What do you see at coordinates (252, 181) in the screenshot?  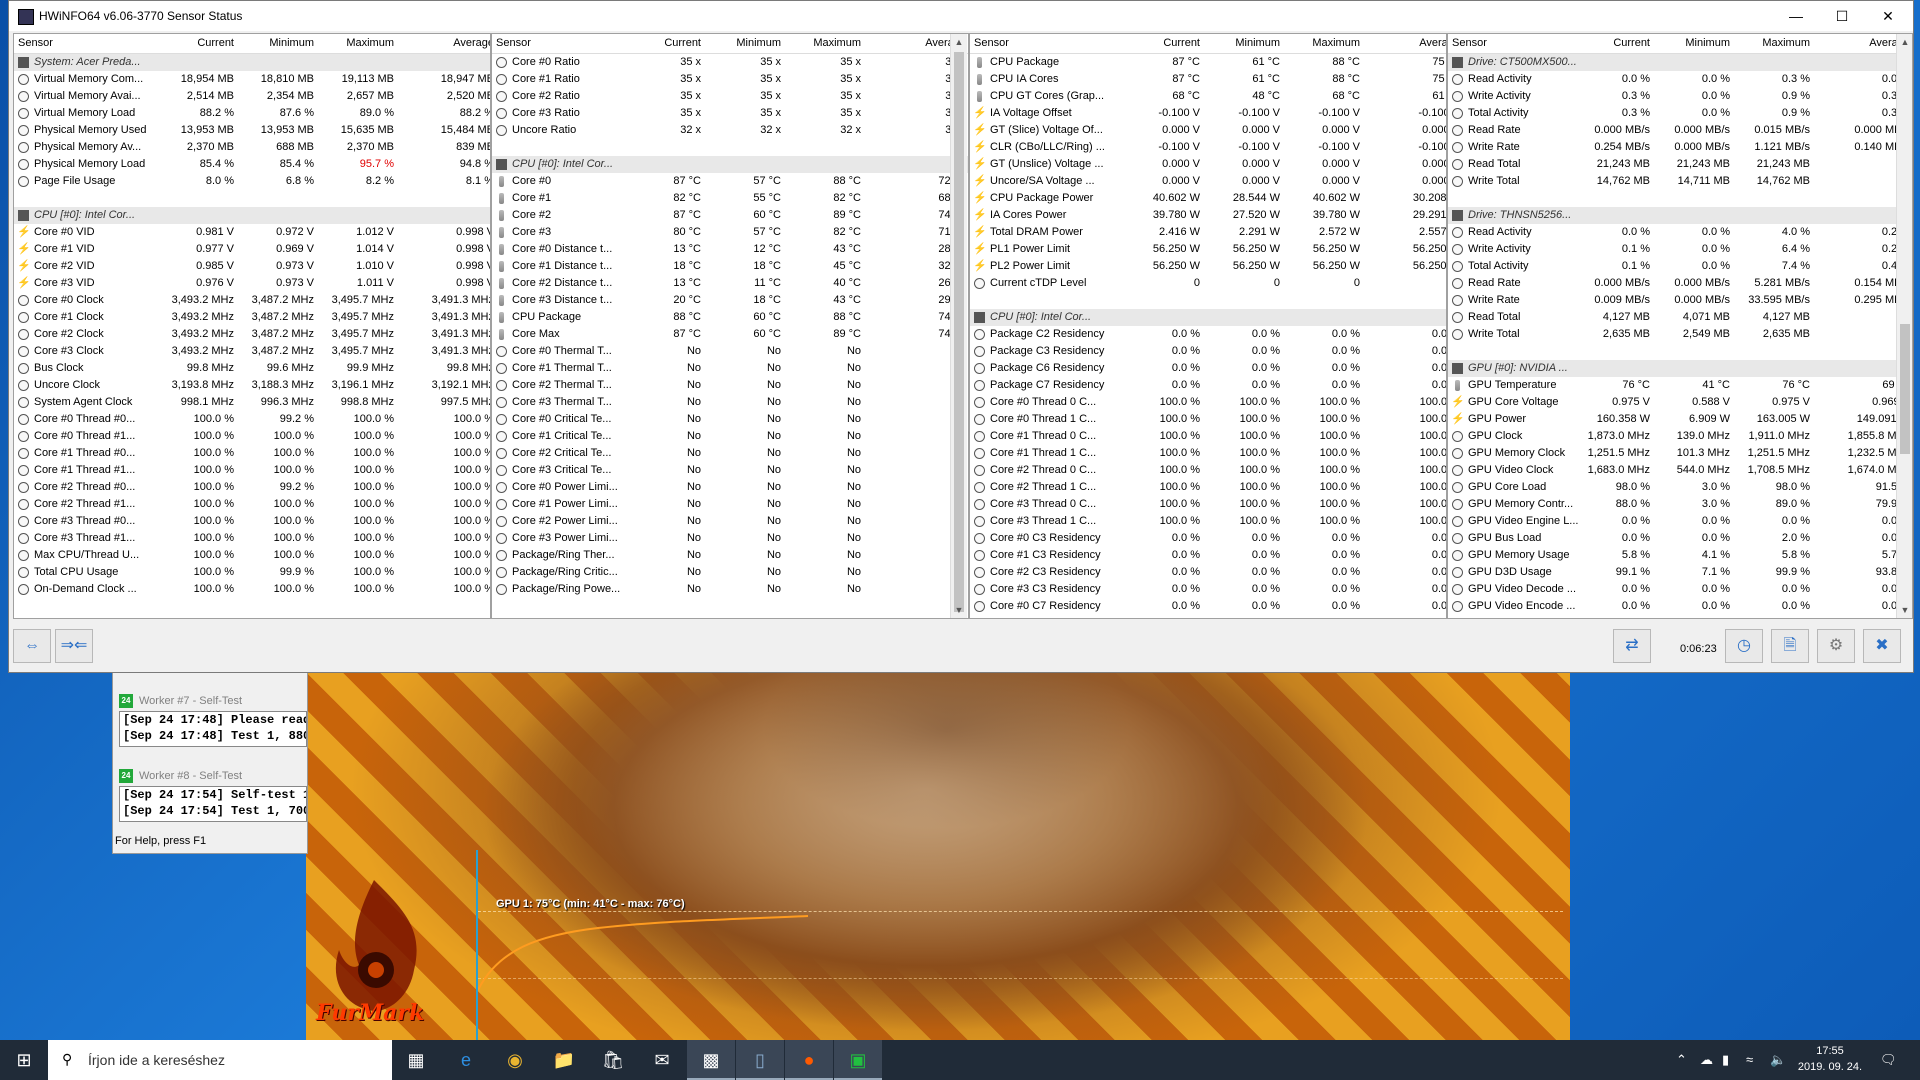 I see `sensor-row: Page File Usage 8.0 % 6.8 % 8.2 % 8.1 %` at bounding box center [252, 181].